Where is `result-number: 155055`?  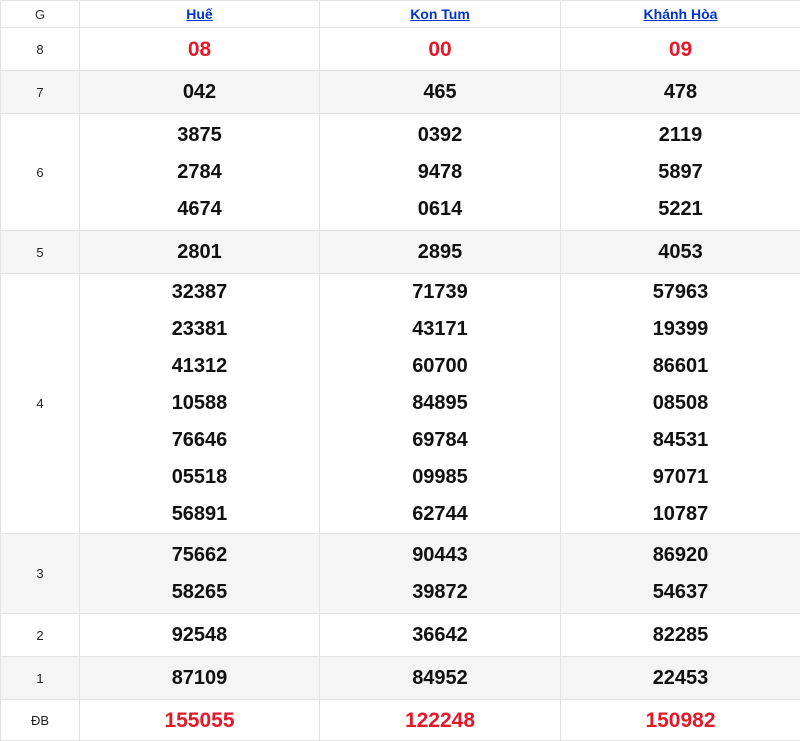 result-number: 155055 is located at coordinates (199, 720).